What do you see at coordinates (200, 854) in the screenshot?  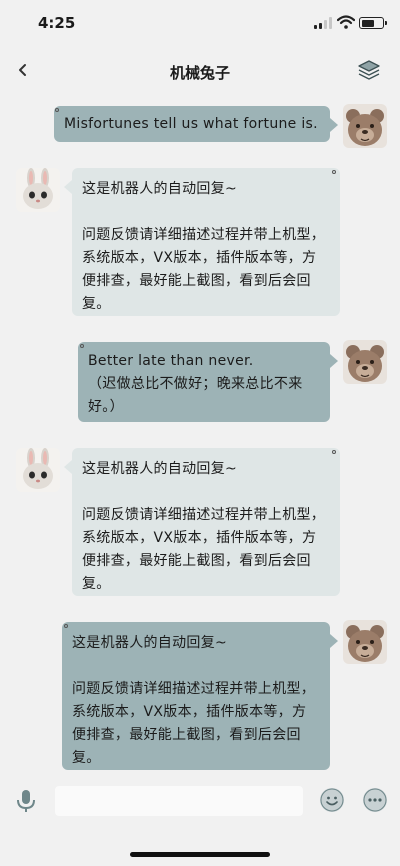 I see `home-indicator` at bounding box center [200, 854].